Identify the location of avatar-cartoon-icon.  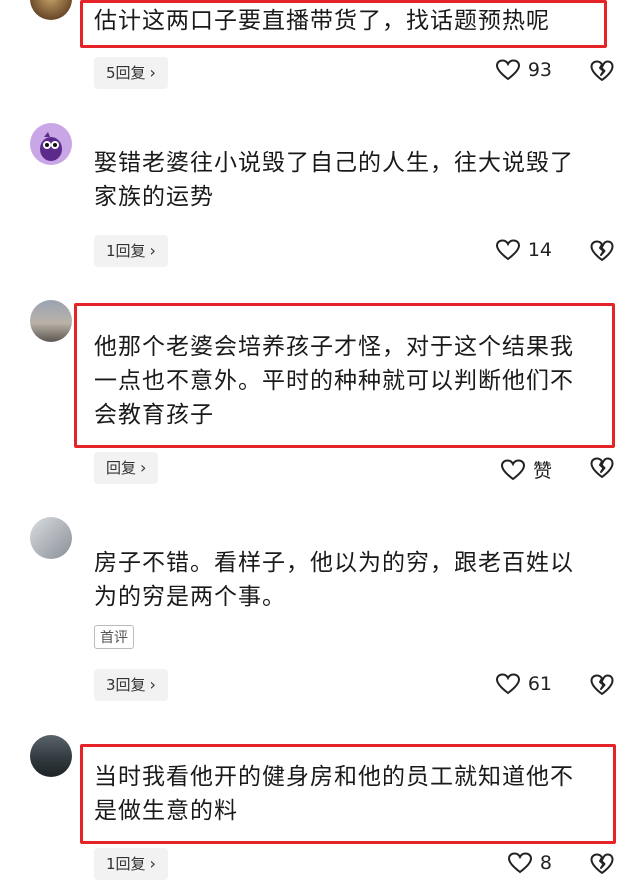
(51, 146).